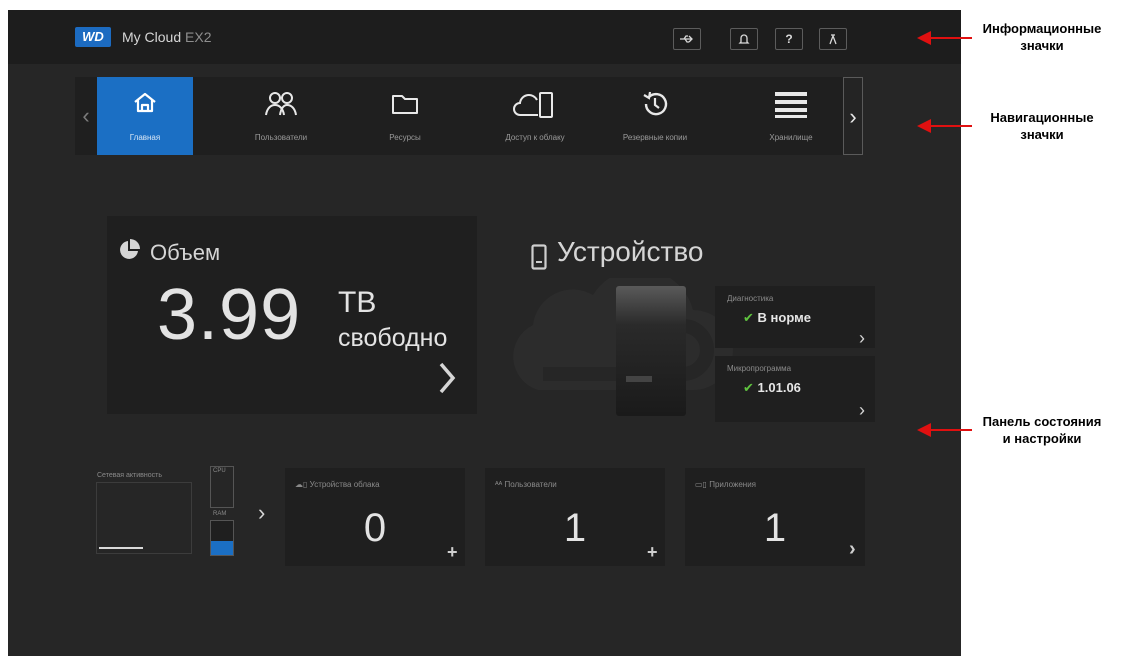 This screenshot has width=1124, height=656. Describe the element at coordinates (499, 484) in the screenshot. I see `users-small-icon: ᴬᴬ` at that location.